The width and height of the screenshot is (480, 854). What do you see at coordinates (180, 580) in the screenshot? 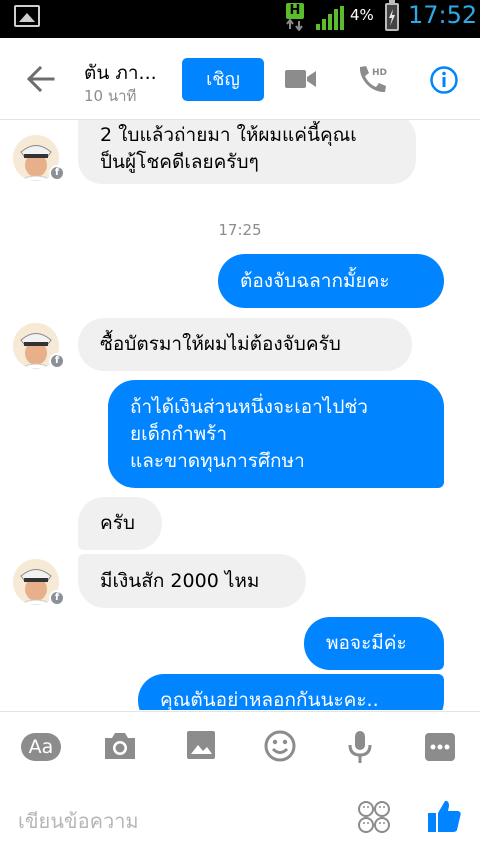
I see `message-line: มีเงินสัก 2000 ไหม` at bounding box center [180, 580].